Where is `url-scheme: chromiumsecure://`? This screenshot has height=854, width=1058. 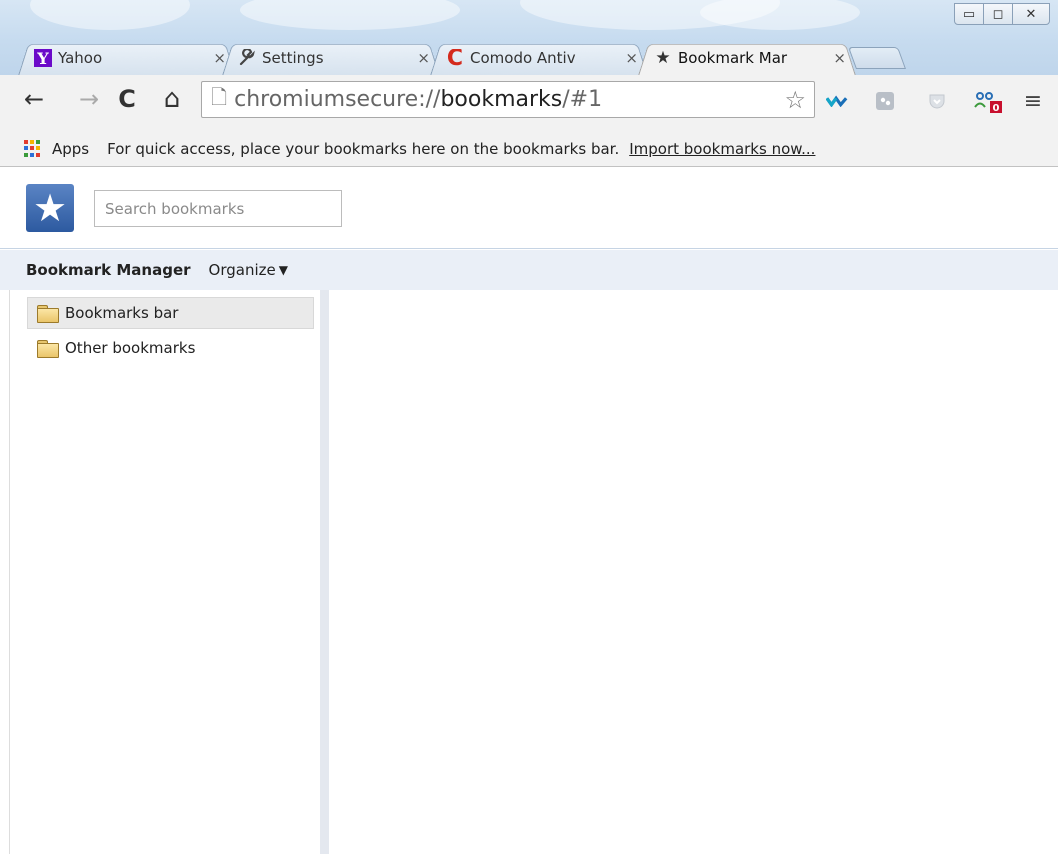
url-scheme: chromiumsecure:// is located at coordinates (337, 99).